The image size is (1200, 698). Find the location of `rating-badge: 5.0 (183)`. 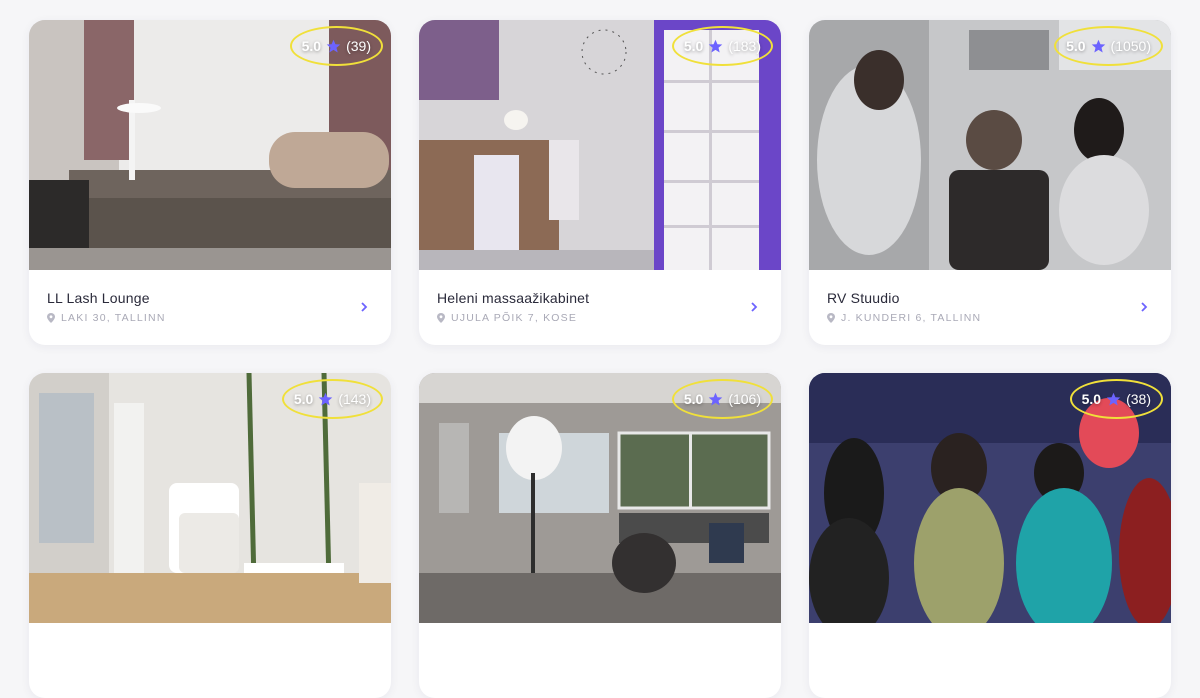

rating-badge: 5.0 (183) is located at coordinates (722, 46).